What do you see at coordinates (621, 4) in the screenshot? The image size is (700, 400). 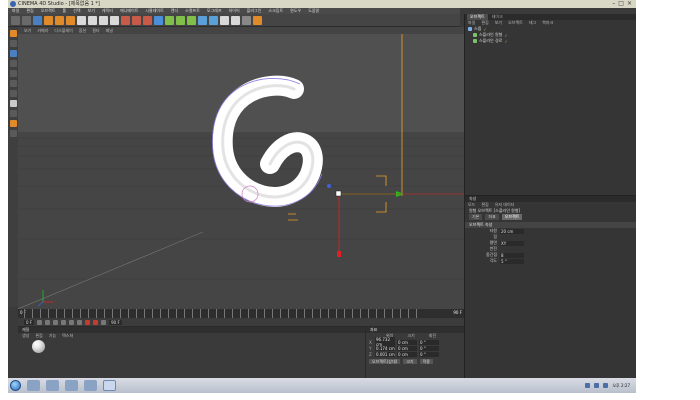 I see `maximize-icon: □` at bounding box center [621, 4].